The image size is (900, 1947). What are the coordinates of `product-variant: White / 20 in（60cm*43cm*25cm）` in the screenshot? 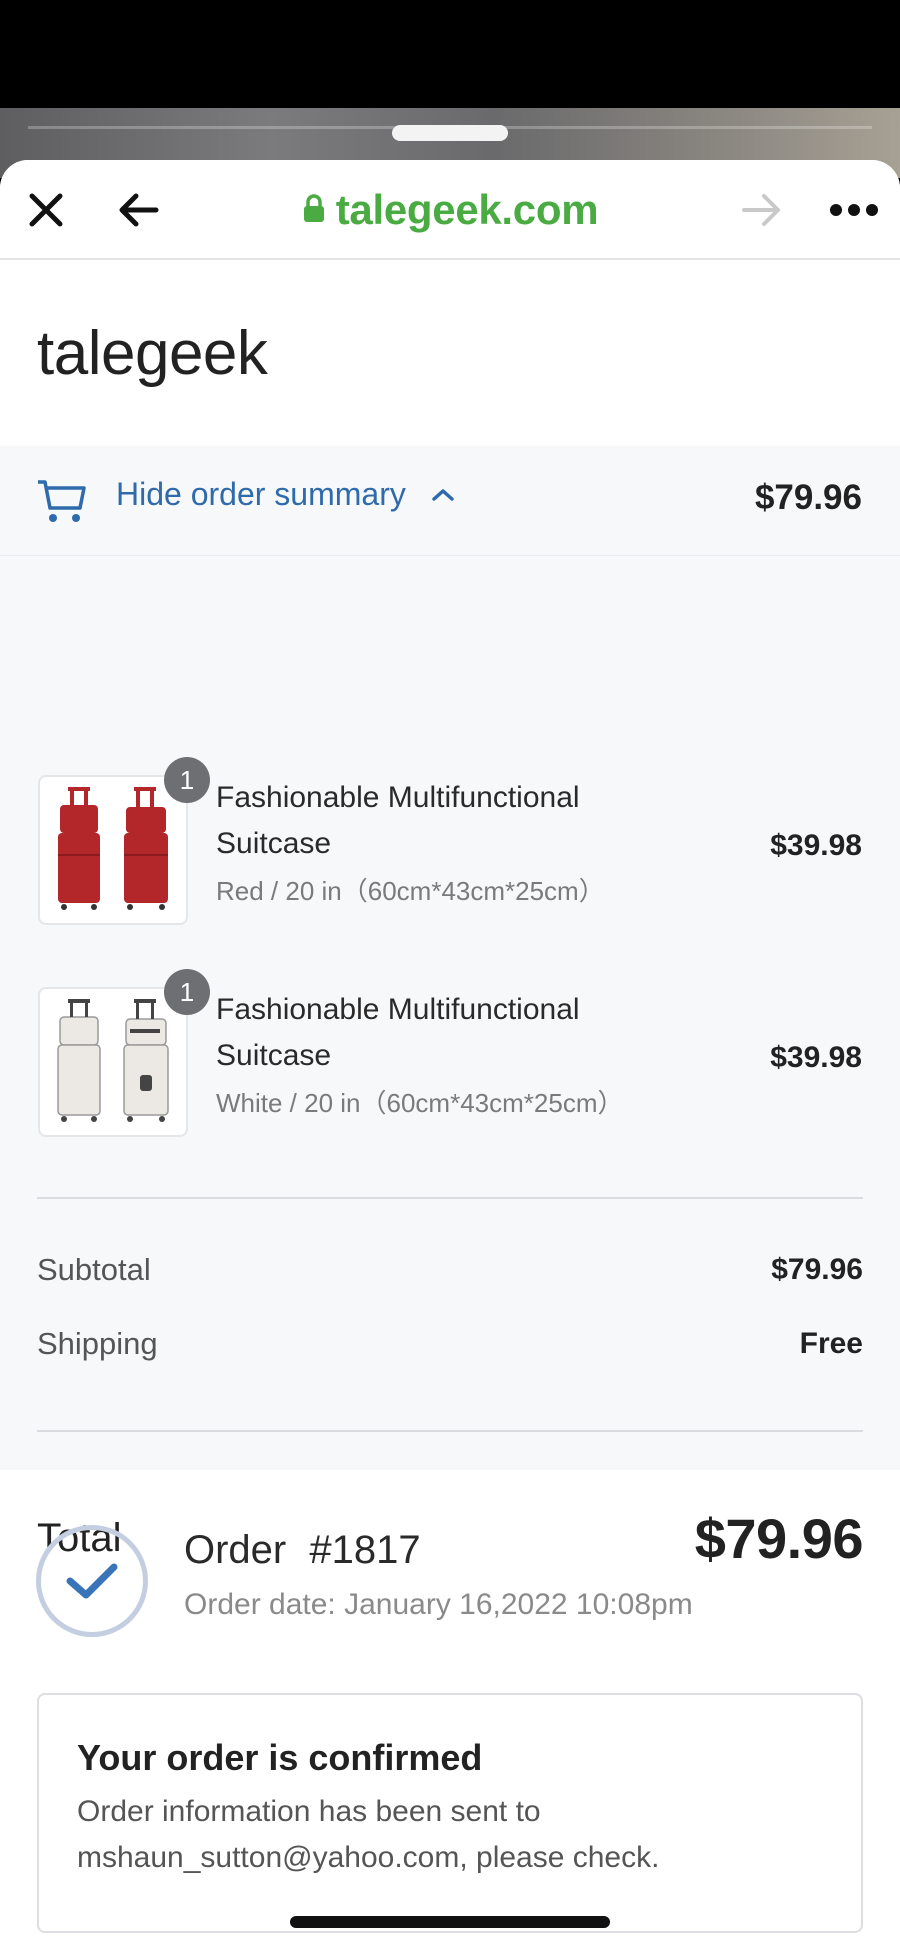 It's located at (420, 1103).